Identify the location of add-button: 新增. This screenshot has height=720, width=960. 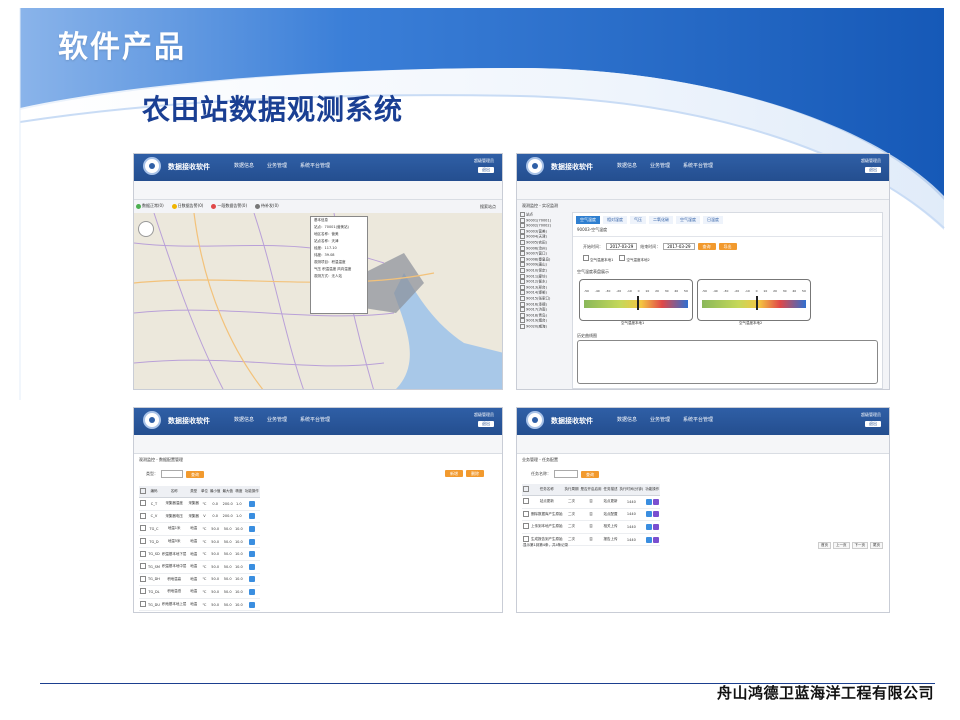
(454, 473).